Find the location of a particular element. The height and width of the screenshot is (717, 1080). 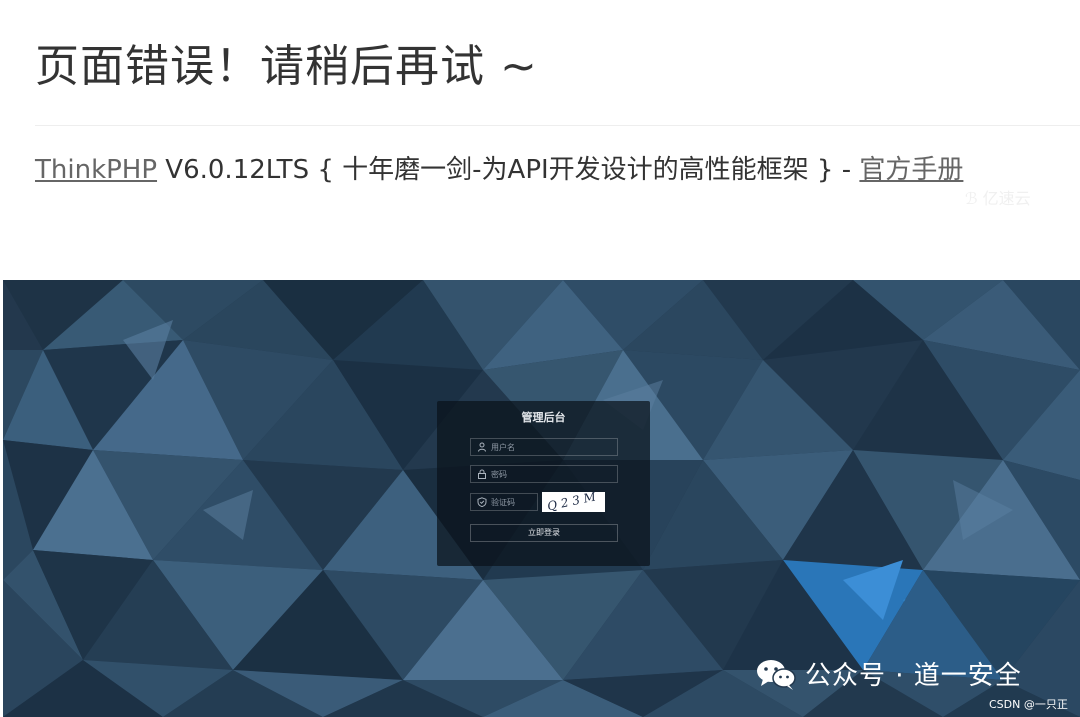

framework-link: ThinkPHP is located at coordinates (96, 170).